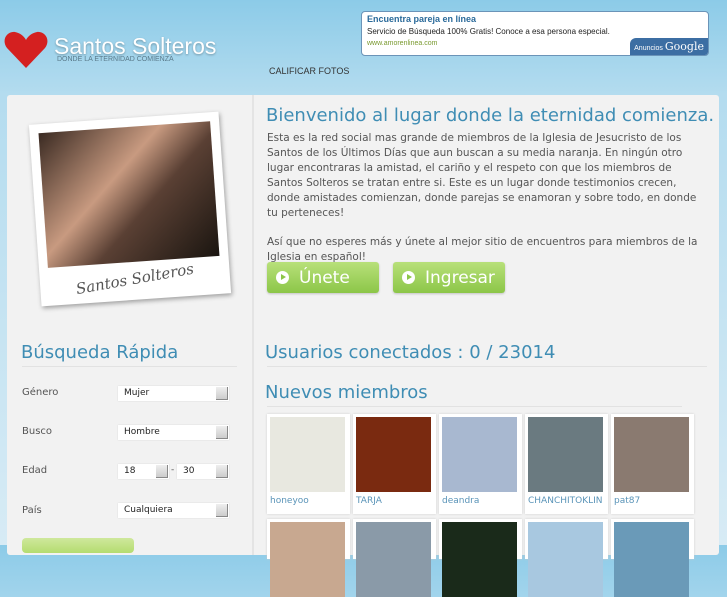  Describe the element at coordinates (142, 432) in the screenshot. I see `seek-value: Hombre` at that location.